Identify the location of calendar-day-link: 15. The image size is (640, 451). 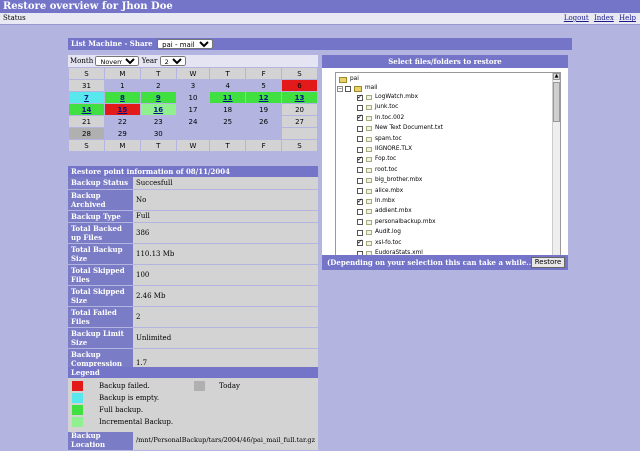
(123, 110).